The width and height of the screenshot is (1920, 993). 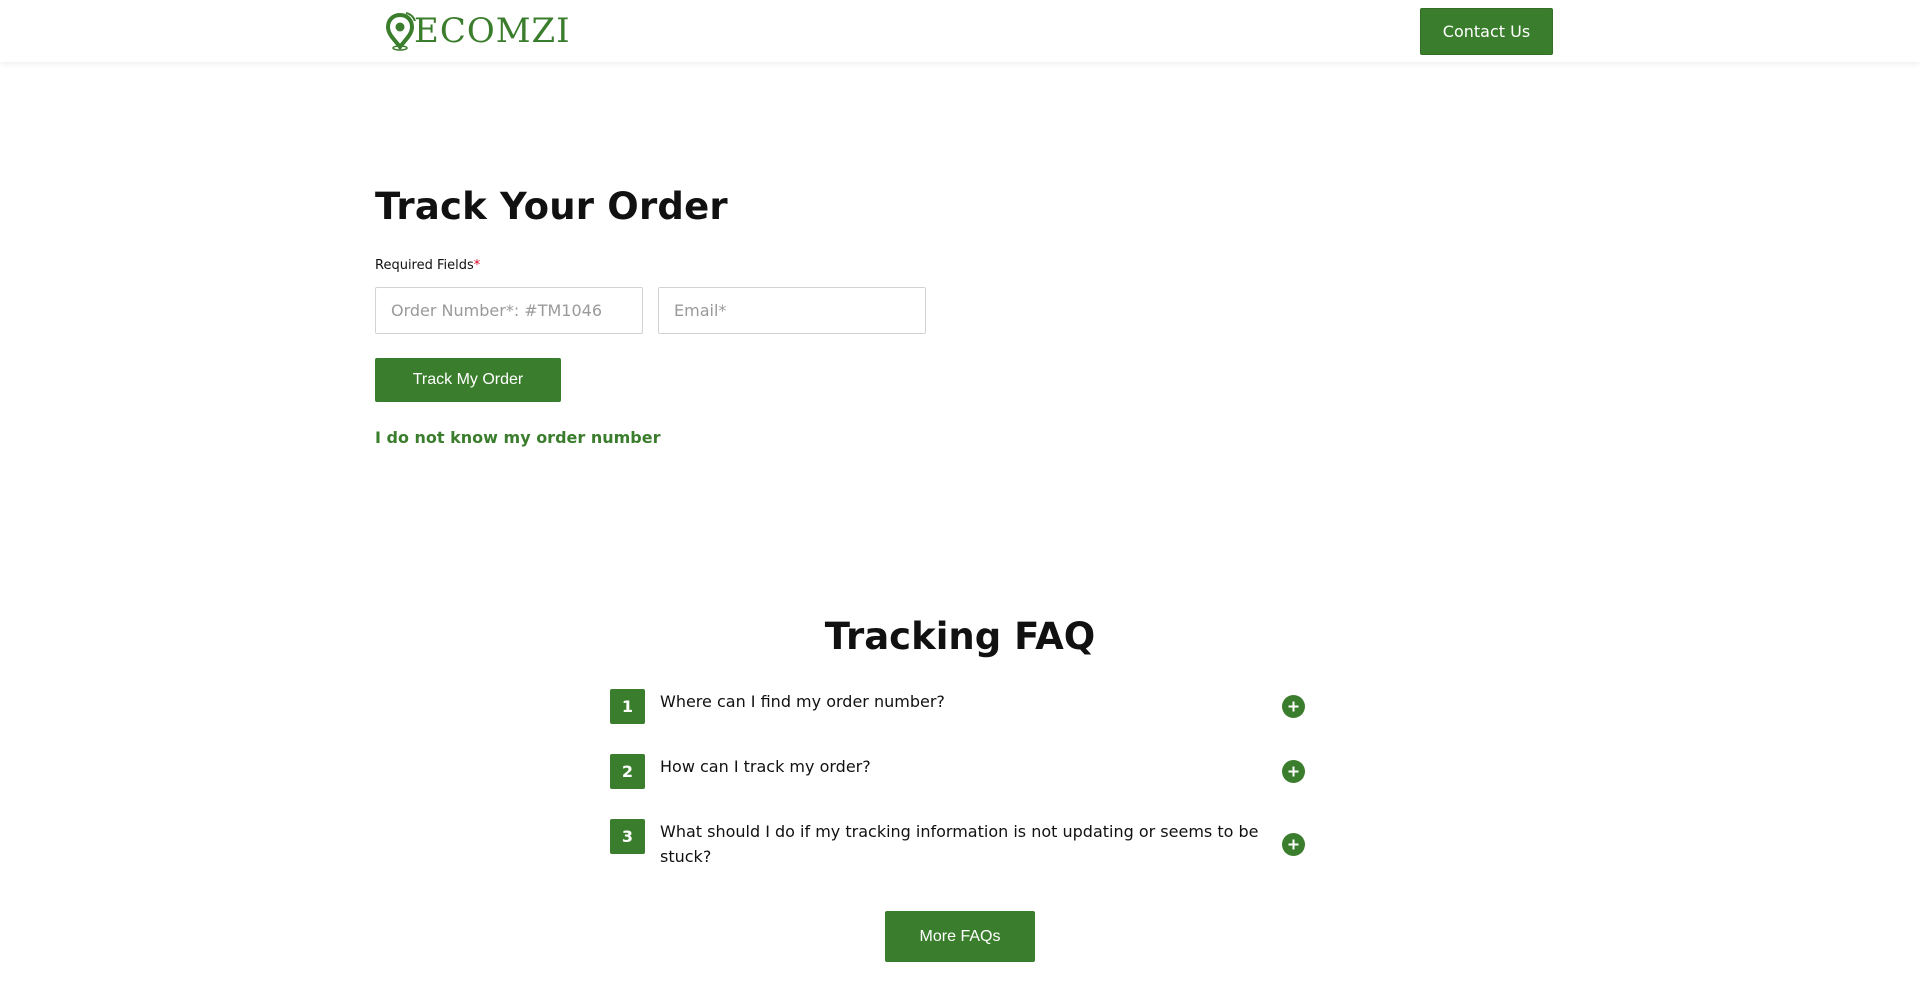 I want to click on faq-title: Tracking FAQ, so click(x=960, y=636).